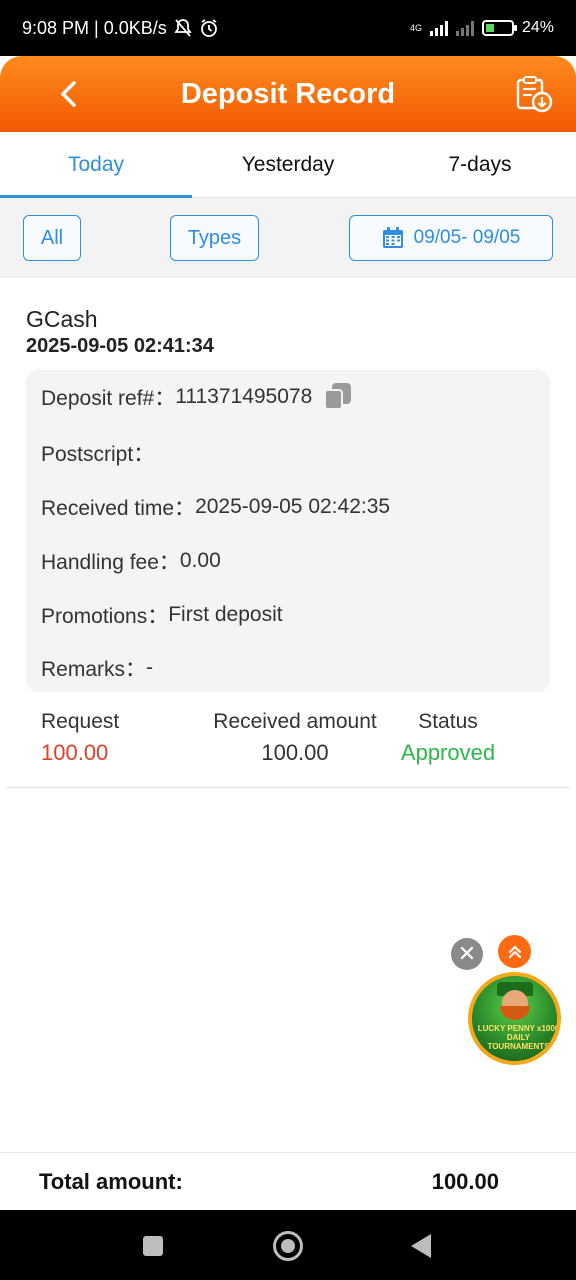  What do you see at coordinates (514, 951) in the screenshot?
I see `scroll-top-icon` at bounding box center [514, 951].